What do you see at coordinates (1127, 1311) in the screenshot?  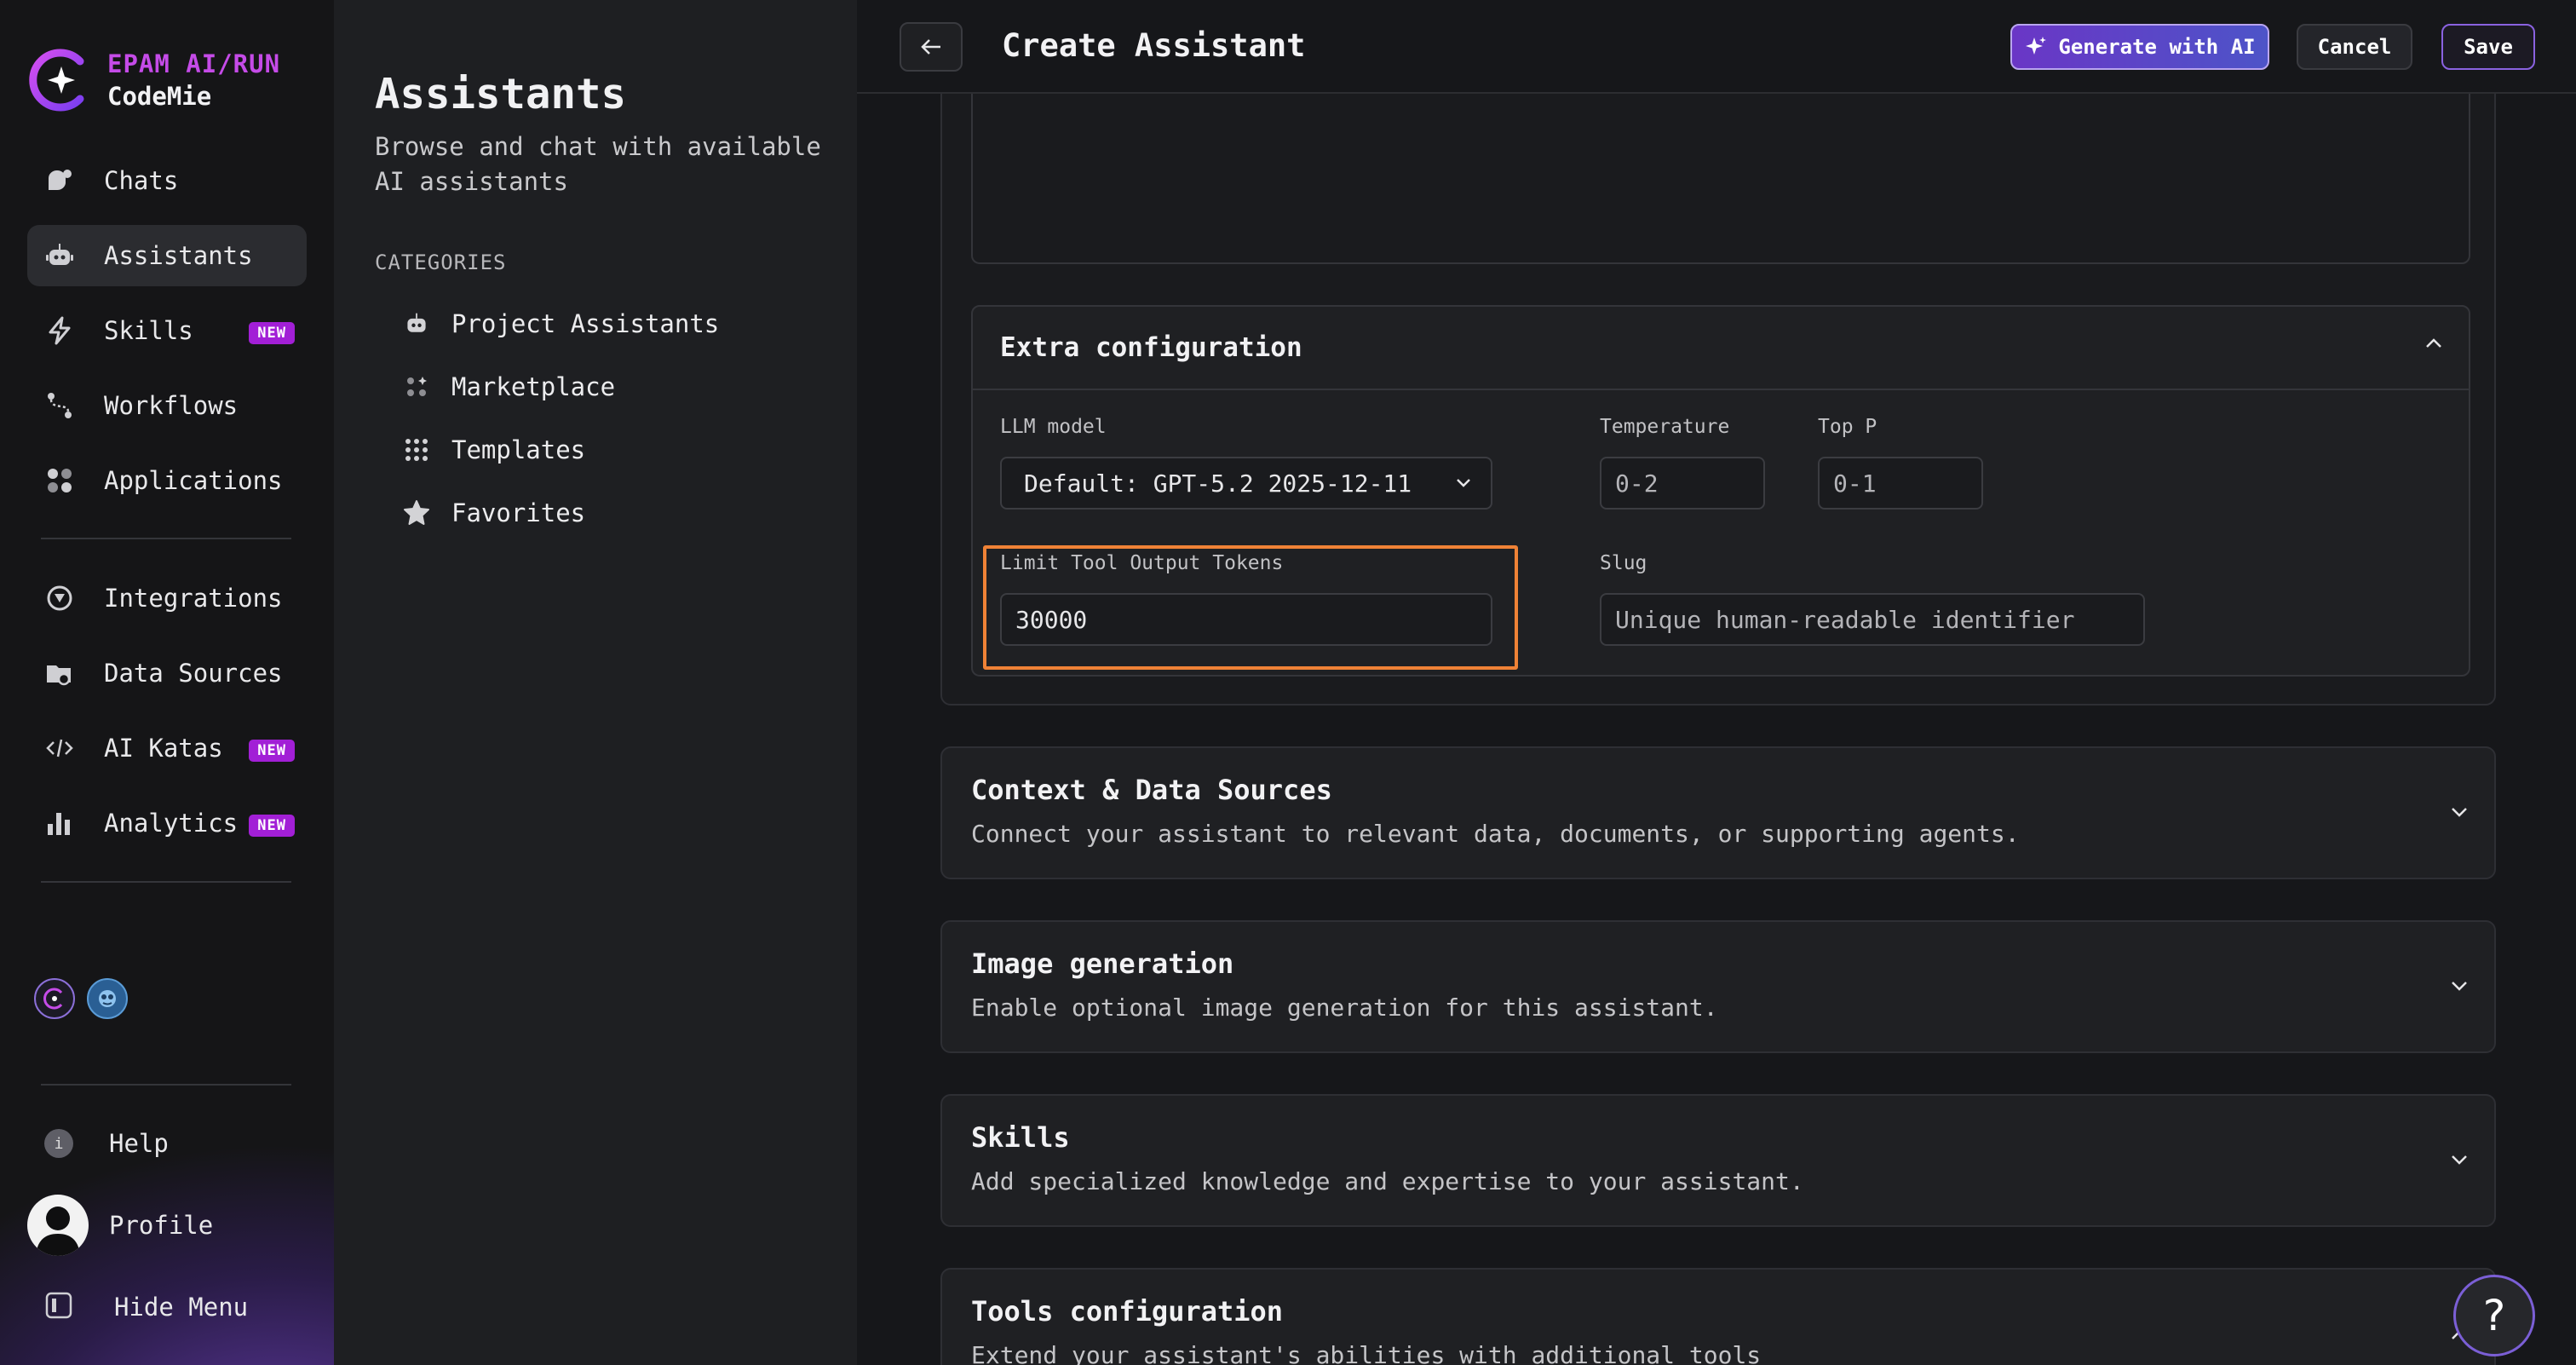 I see `section-title: Tools configuration` at bounding box center [1127, 1311].